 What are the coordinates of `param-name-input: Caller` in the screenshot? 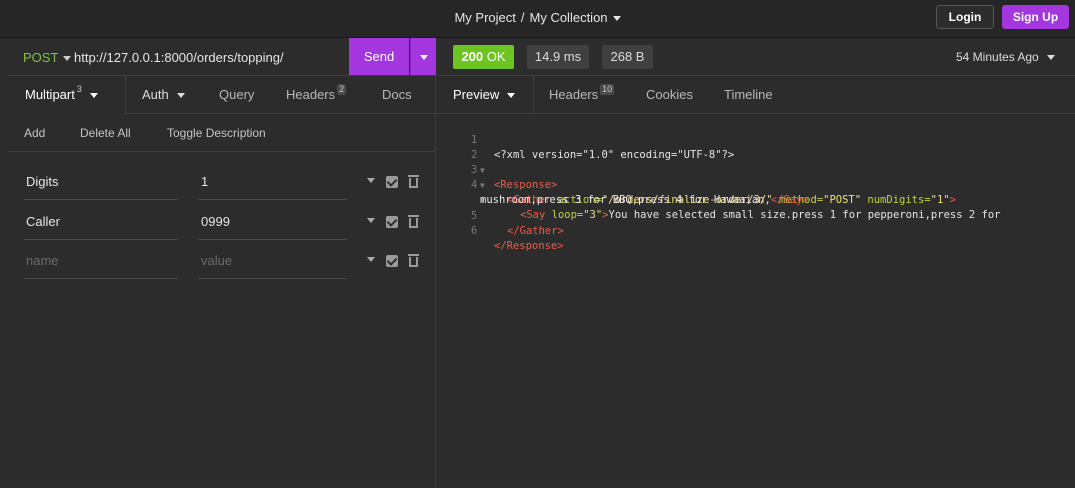 It's located at (100, 225).